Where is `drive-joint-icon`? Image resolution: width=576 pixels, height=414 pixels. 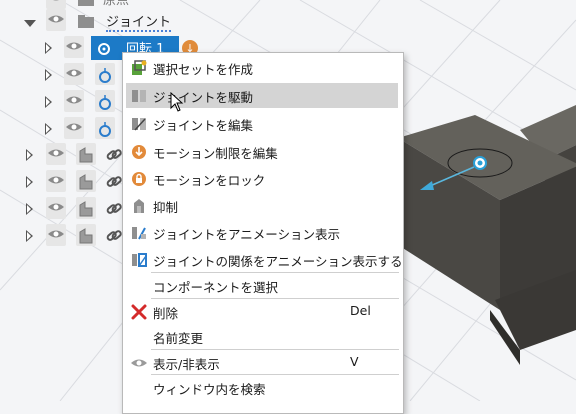 drive-joint-icon is located at coordinates (139, 96).